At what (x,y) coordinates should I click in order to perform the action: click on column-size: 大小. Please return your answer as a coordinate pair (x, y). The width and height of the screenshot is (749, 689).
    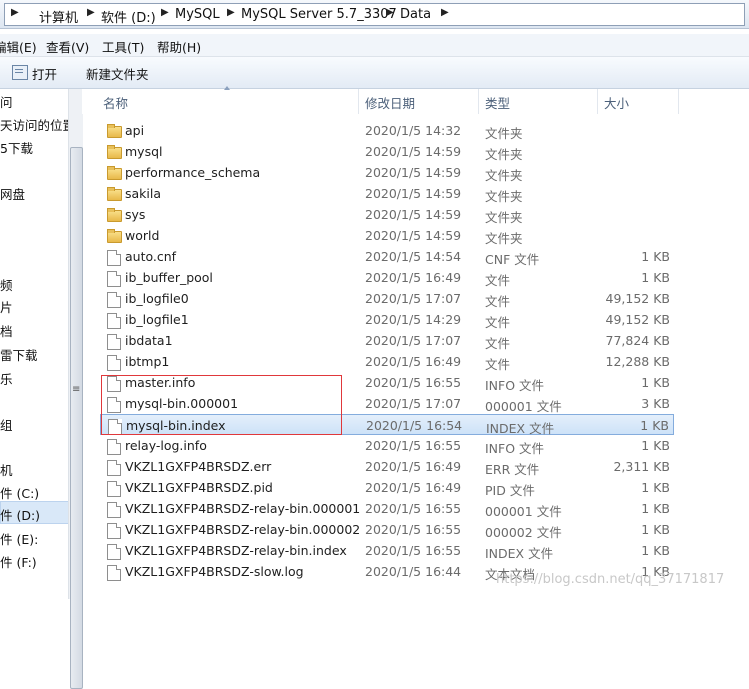
    Looking at the image, I should click on (616, 102).